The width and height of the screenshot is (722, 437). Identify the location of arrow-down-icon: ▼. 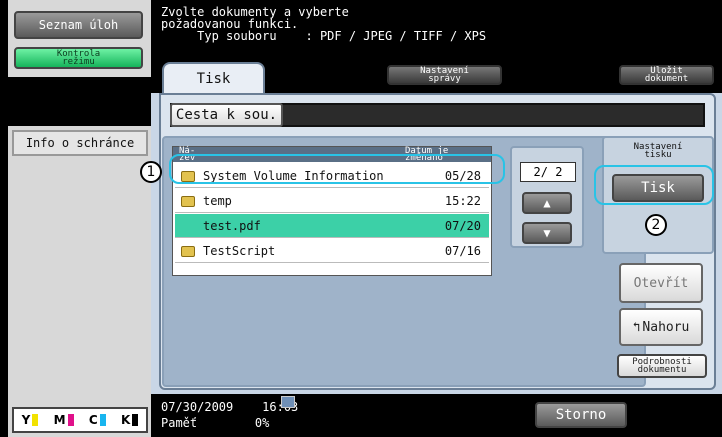
(547, 233).